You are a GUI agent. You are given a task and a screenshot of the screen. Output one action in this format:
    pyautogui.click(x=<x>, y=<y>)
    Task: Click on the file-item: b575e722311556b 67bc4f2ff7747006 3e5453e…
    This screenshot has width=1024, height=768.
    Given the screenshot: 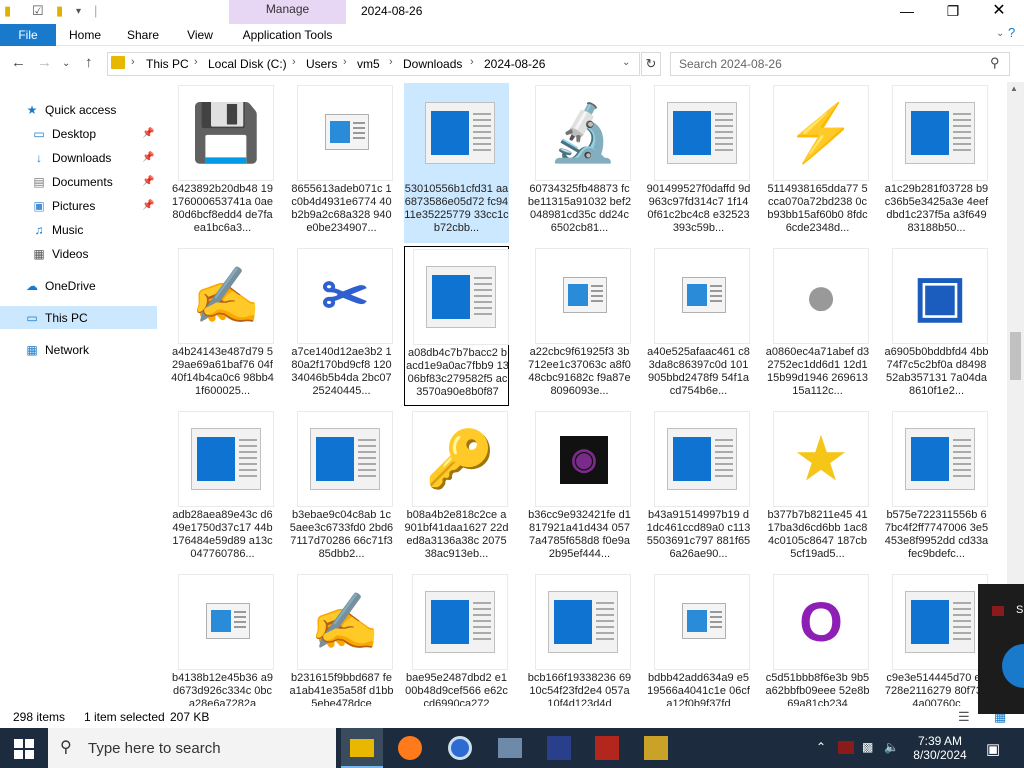 What is the action you would take?
    pyautogui.click(x=936, y=489)
    